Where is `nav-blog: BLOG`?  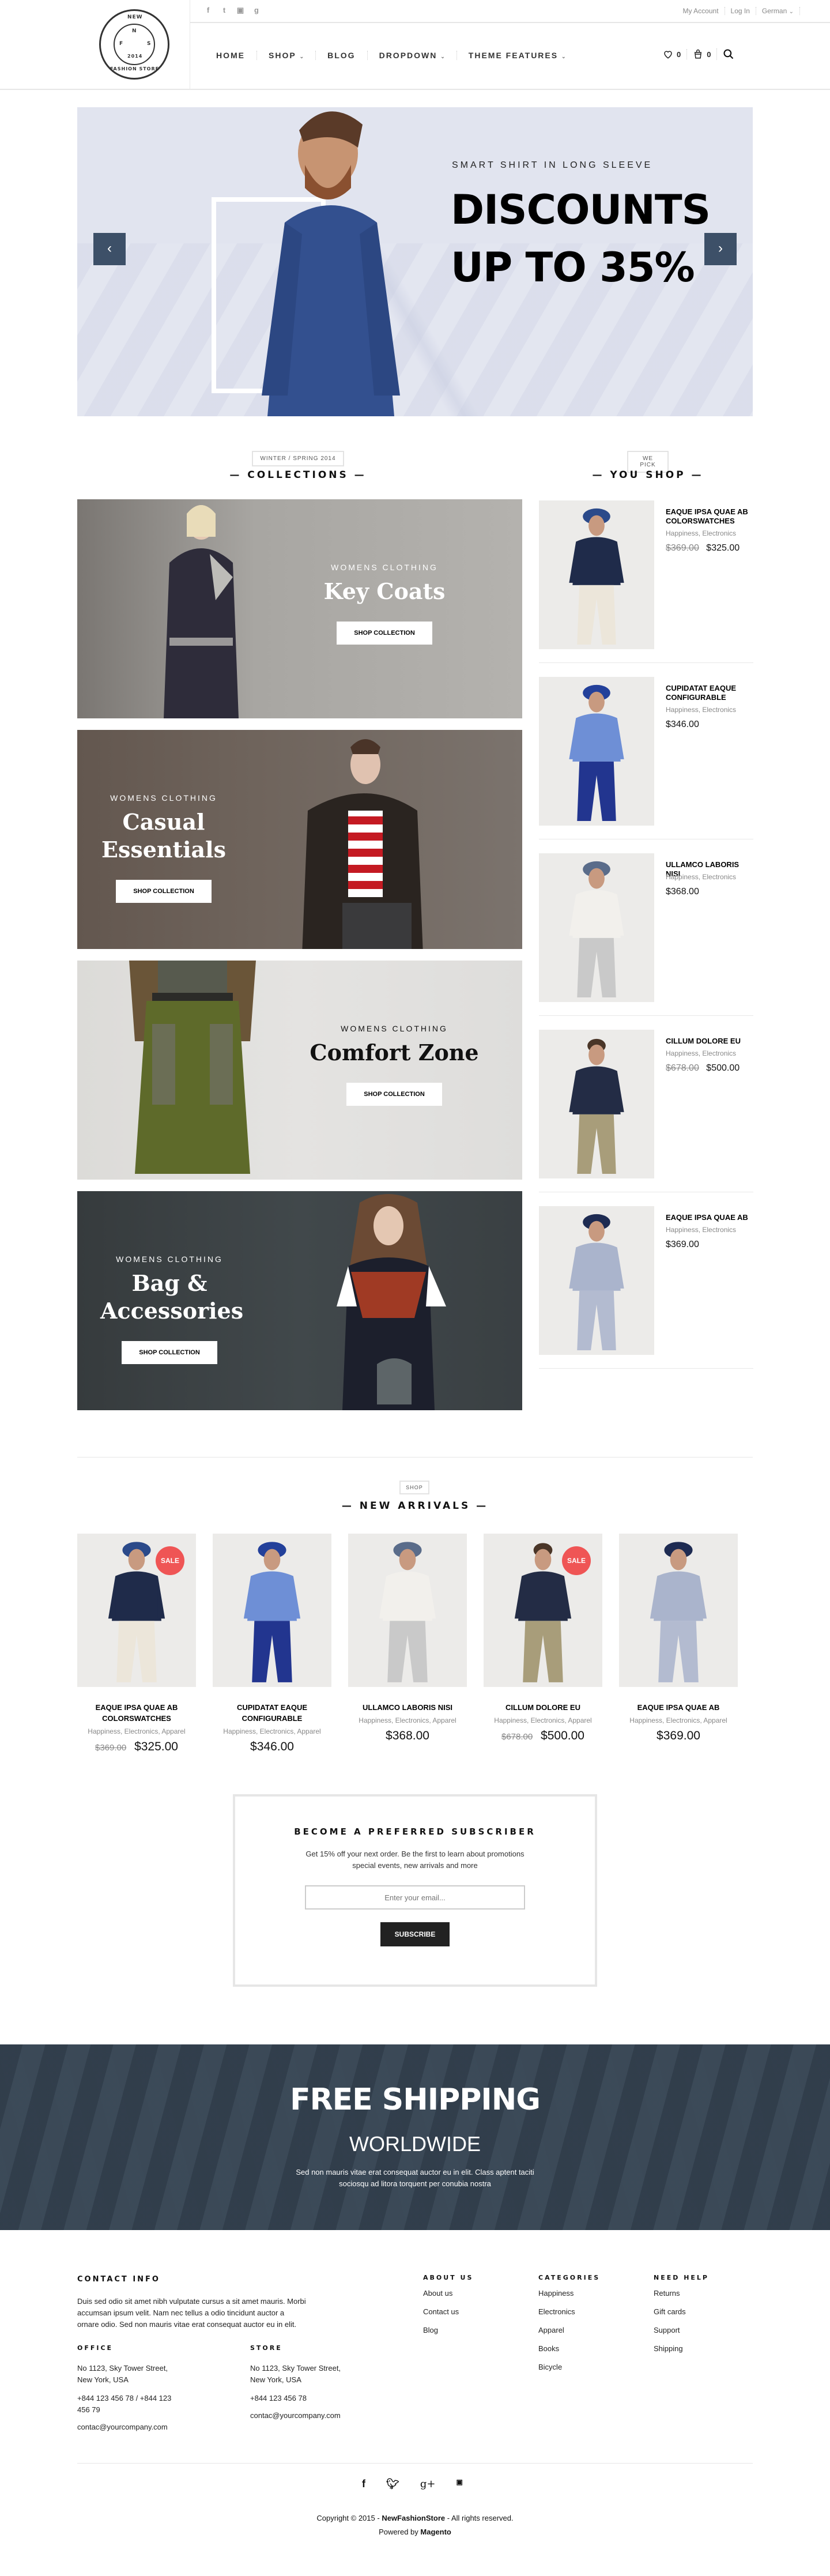
nav-blog: BLOG is located at coordinates (341, 55).